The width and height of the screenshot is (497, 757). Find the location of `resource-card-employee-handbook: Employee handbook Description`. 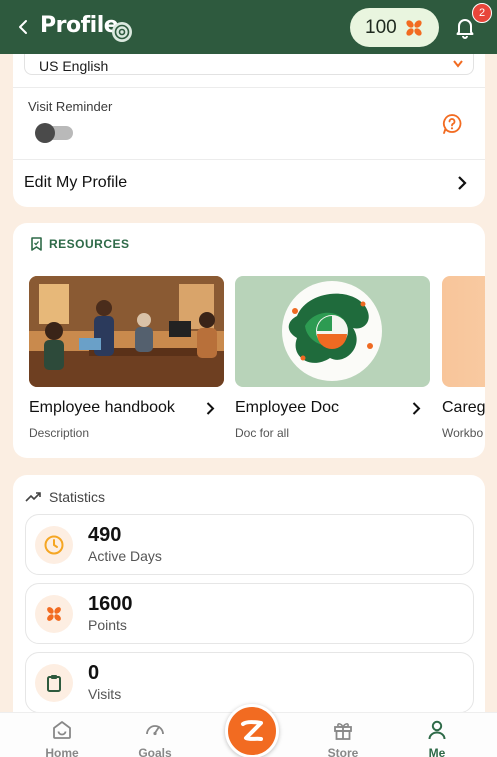

resource-card-employee-handbook: Employee handbook Description is located at coordinates (126, 358).